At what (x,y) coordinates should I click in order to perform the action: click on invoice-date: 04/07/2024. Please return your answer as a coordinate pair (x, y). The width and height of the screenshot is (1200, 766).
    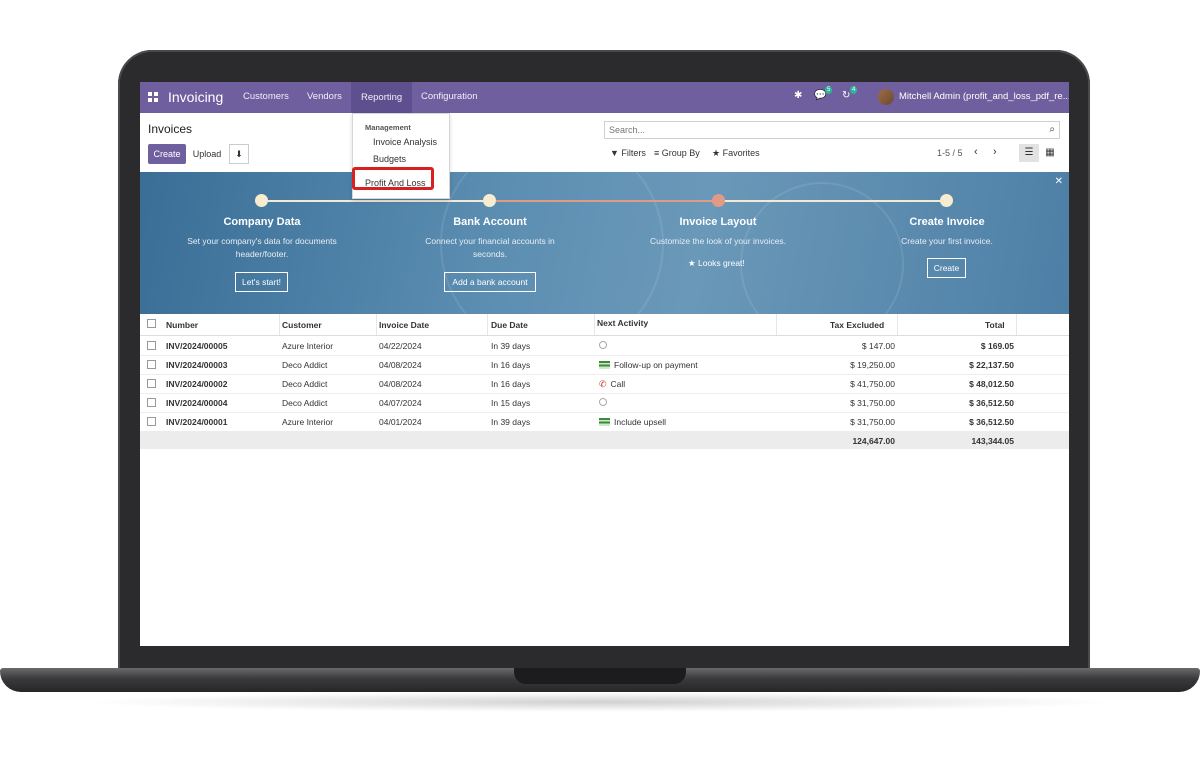
    Looking at the image, I should click on (400, 403).